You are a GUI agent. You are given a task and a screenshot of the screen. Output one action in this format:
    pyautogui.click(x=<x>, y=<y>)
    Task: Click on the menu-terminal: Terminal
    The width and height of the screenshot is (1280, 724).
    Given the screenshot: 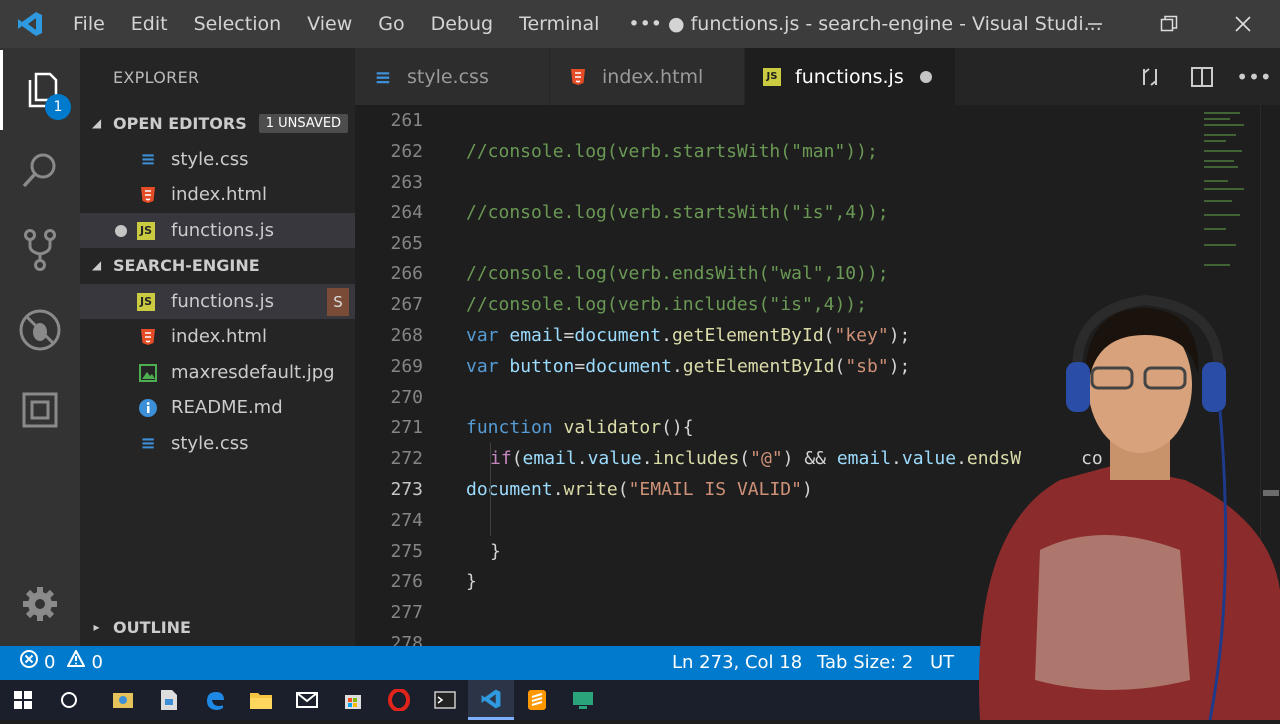 What is the action you would take?
    pyautogui.click(x=559, y=24)
    